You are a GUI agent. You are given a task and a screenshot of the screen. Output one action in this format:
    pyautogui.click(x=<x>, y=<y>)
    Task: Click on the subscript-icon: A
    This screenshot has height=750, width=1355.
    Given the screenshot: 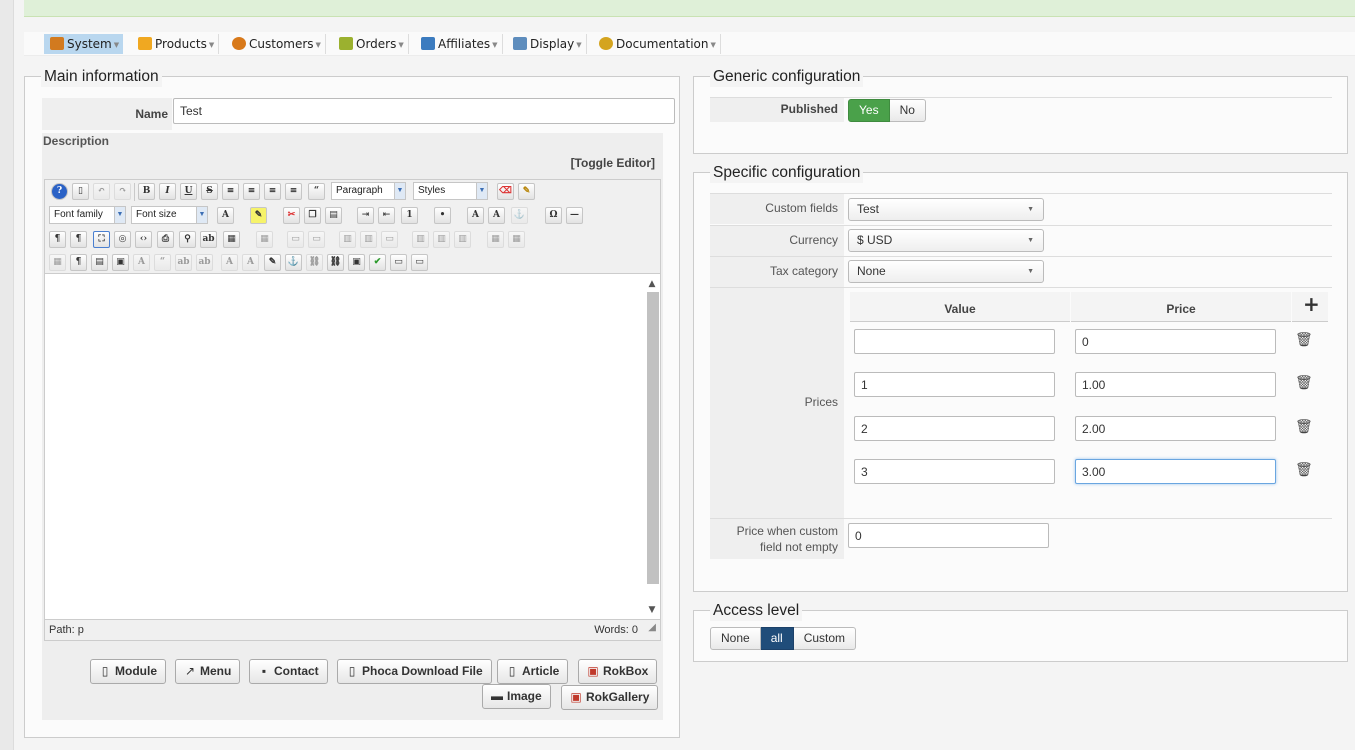 What is the action you would take?
    pyautogui.click(x=475, y=215)
    